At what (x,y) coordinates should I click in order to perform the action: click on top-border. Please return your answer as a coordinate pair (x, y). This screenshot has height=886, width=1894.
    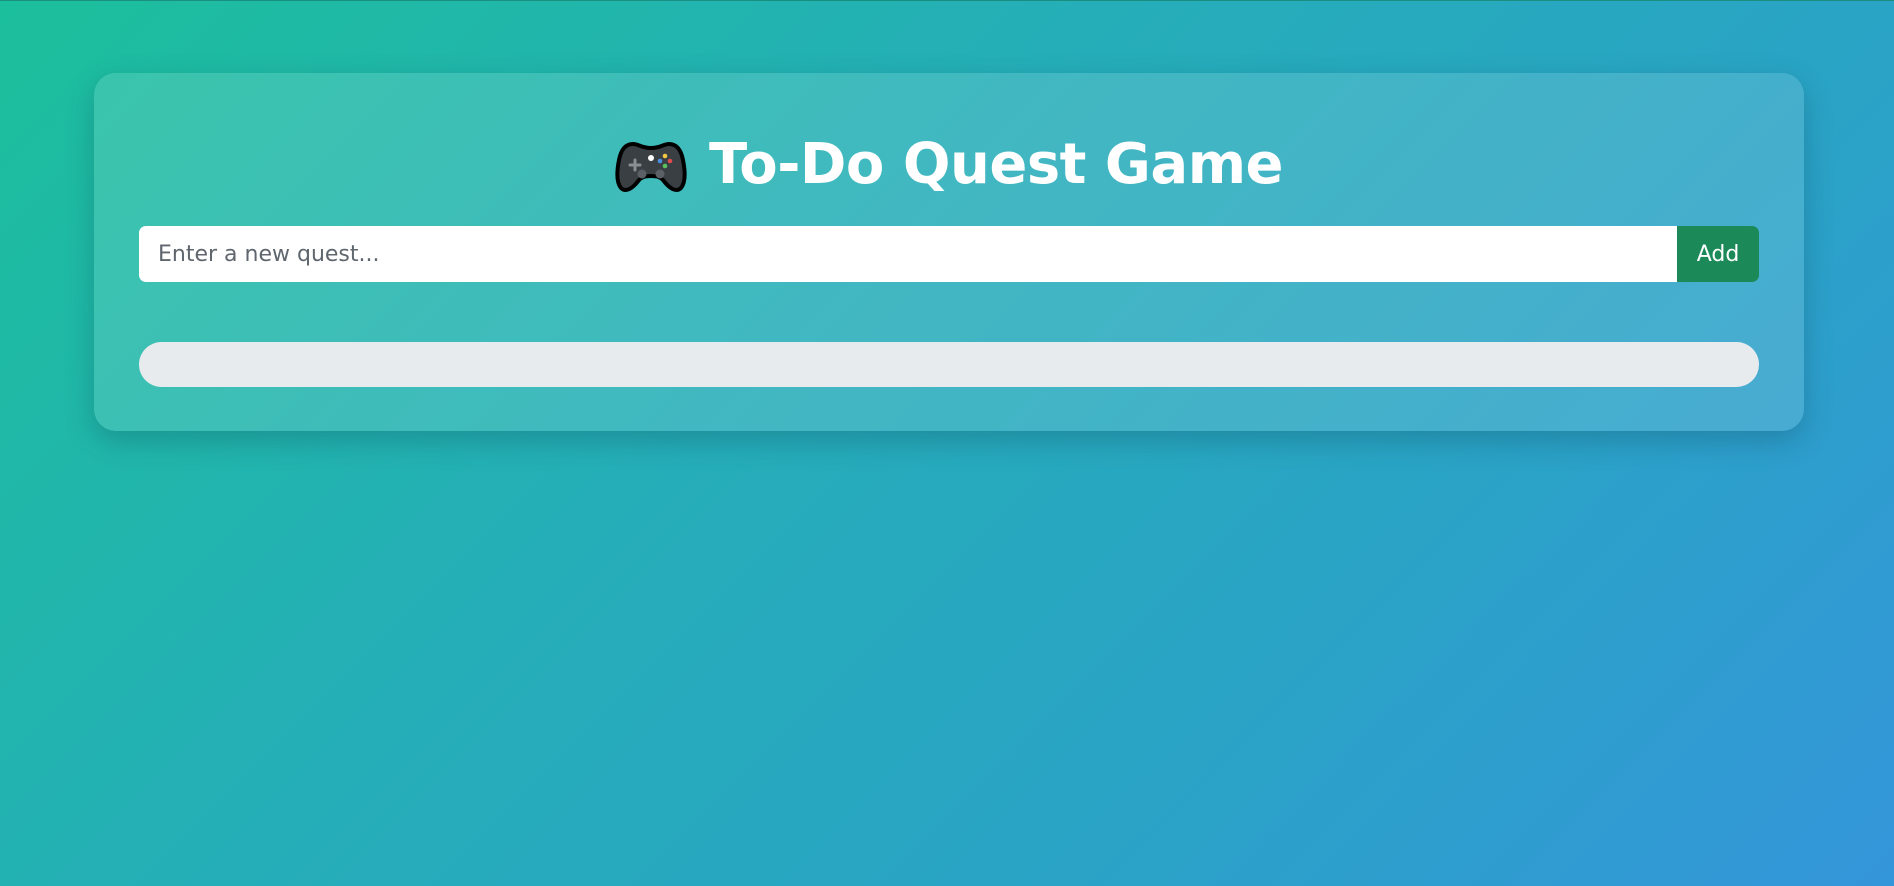
    Looking at the image, I should click on (947, 0).